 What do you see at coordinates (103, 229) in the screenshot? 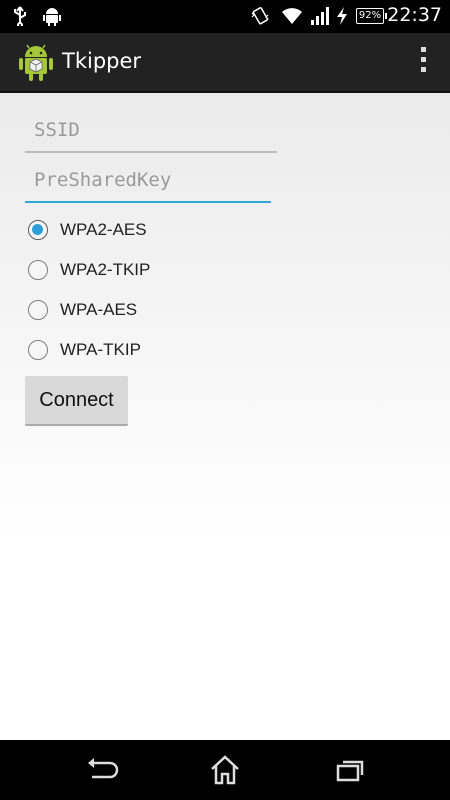
I see `radio-label: WPA2-AES` at bounding box center [103, 229].